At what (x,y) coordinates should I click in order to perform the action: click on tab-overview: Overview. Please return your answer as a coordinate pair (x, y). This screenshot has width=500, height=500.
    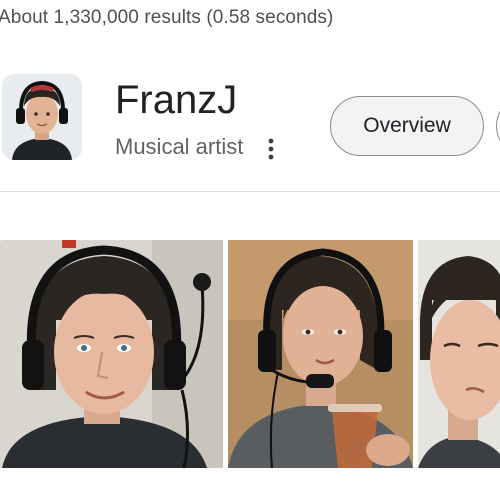
    Looking at the image, I should click on (407, 126).